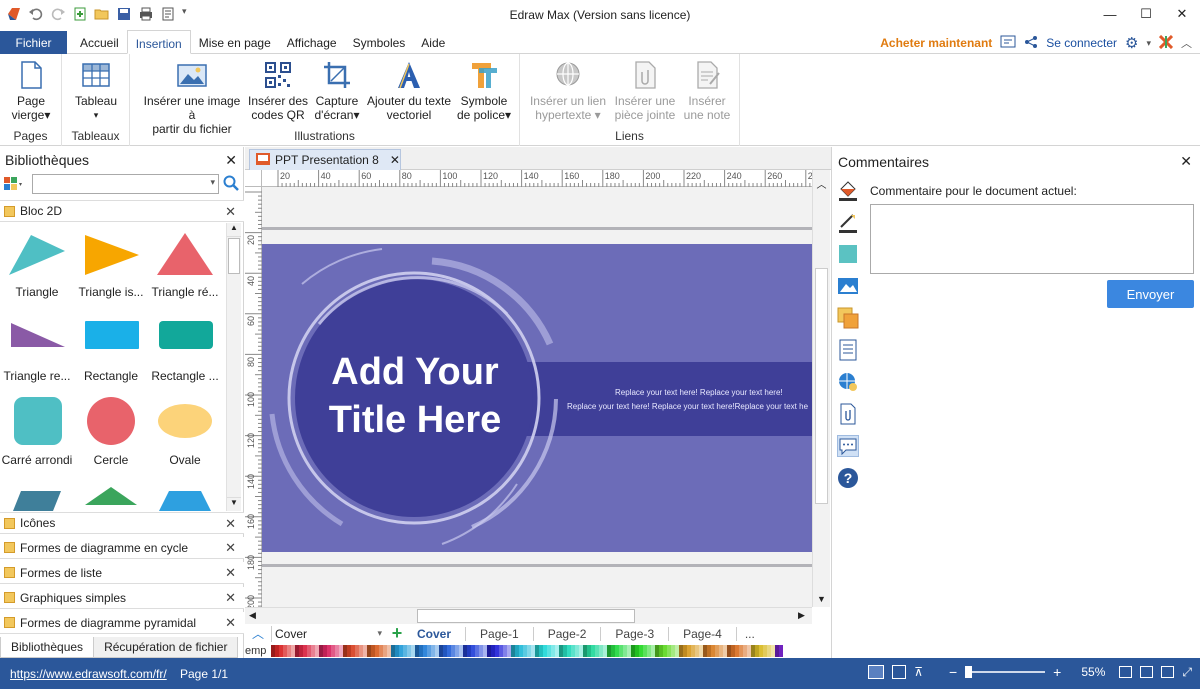 This screenshot has height=689, width=1200. I want to click on tab-aide: Aide, so click(433, 42).